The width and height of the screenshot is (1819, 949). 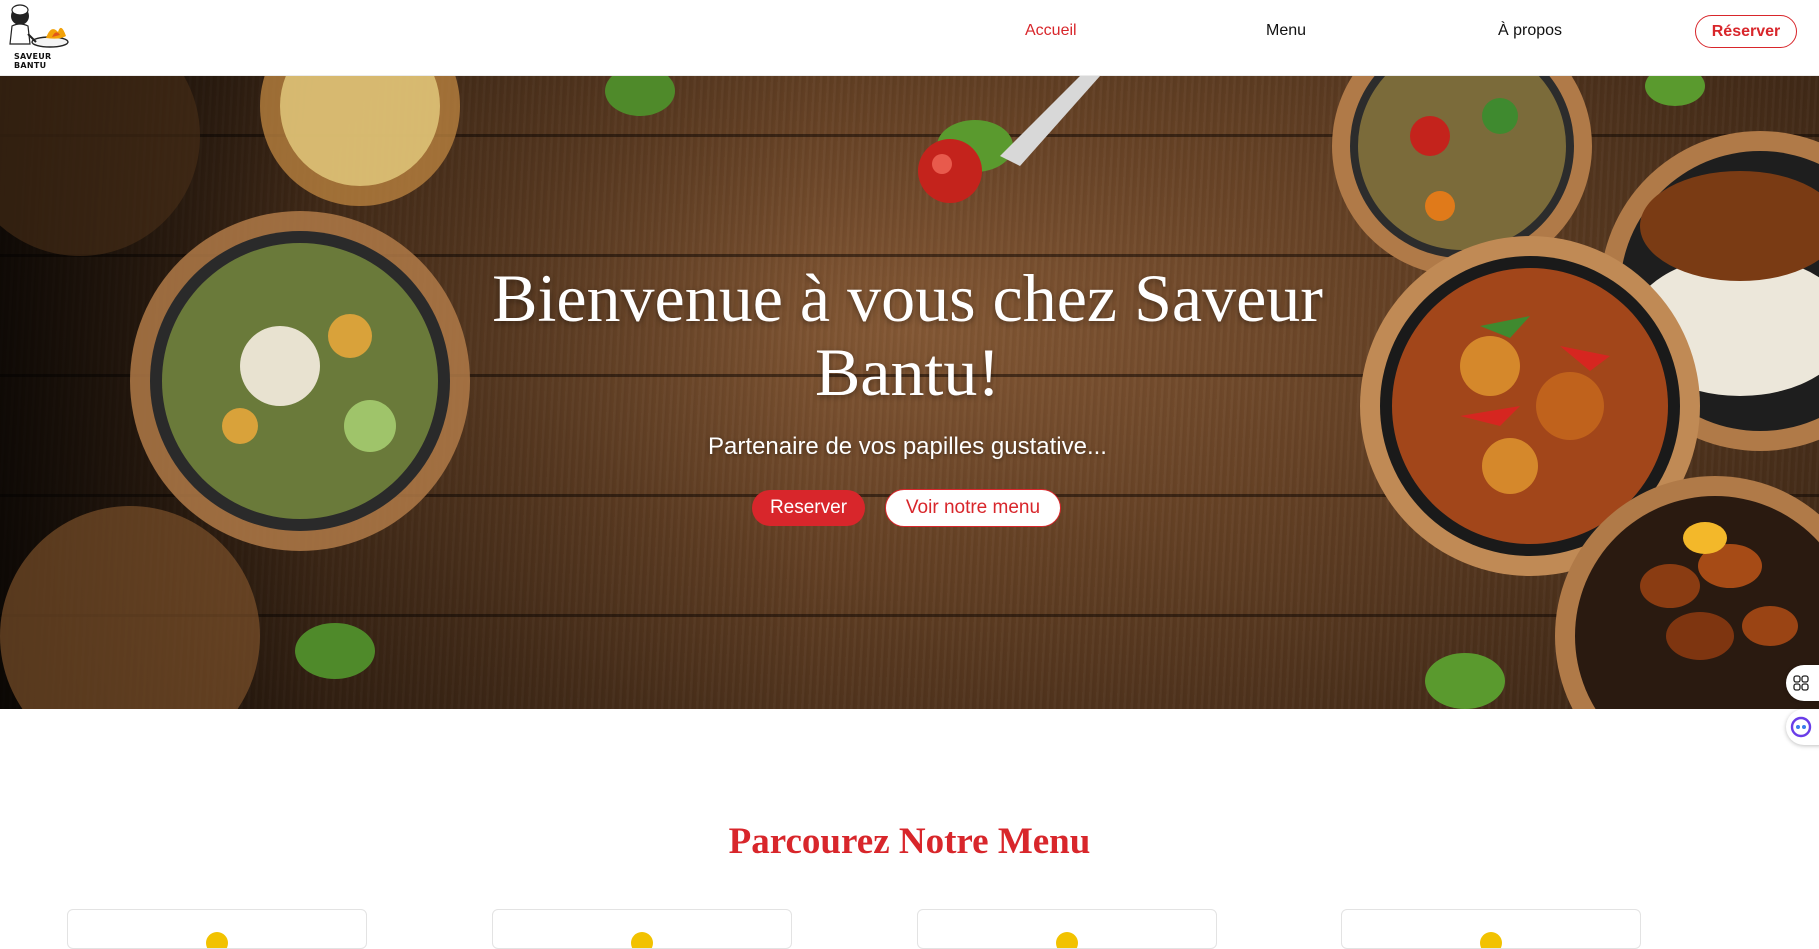 What do you see at coordinates (1530, 31) in the screenshot?
I see `nav-link-a-propos: À propos` at bounding box center [1530, 31].